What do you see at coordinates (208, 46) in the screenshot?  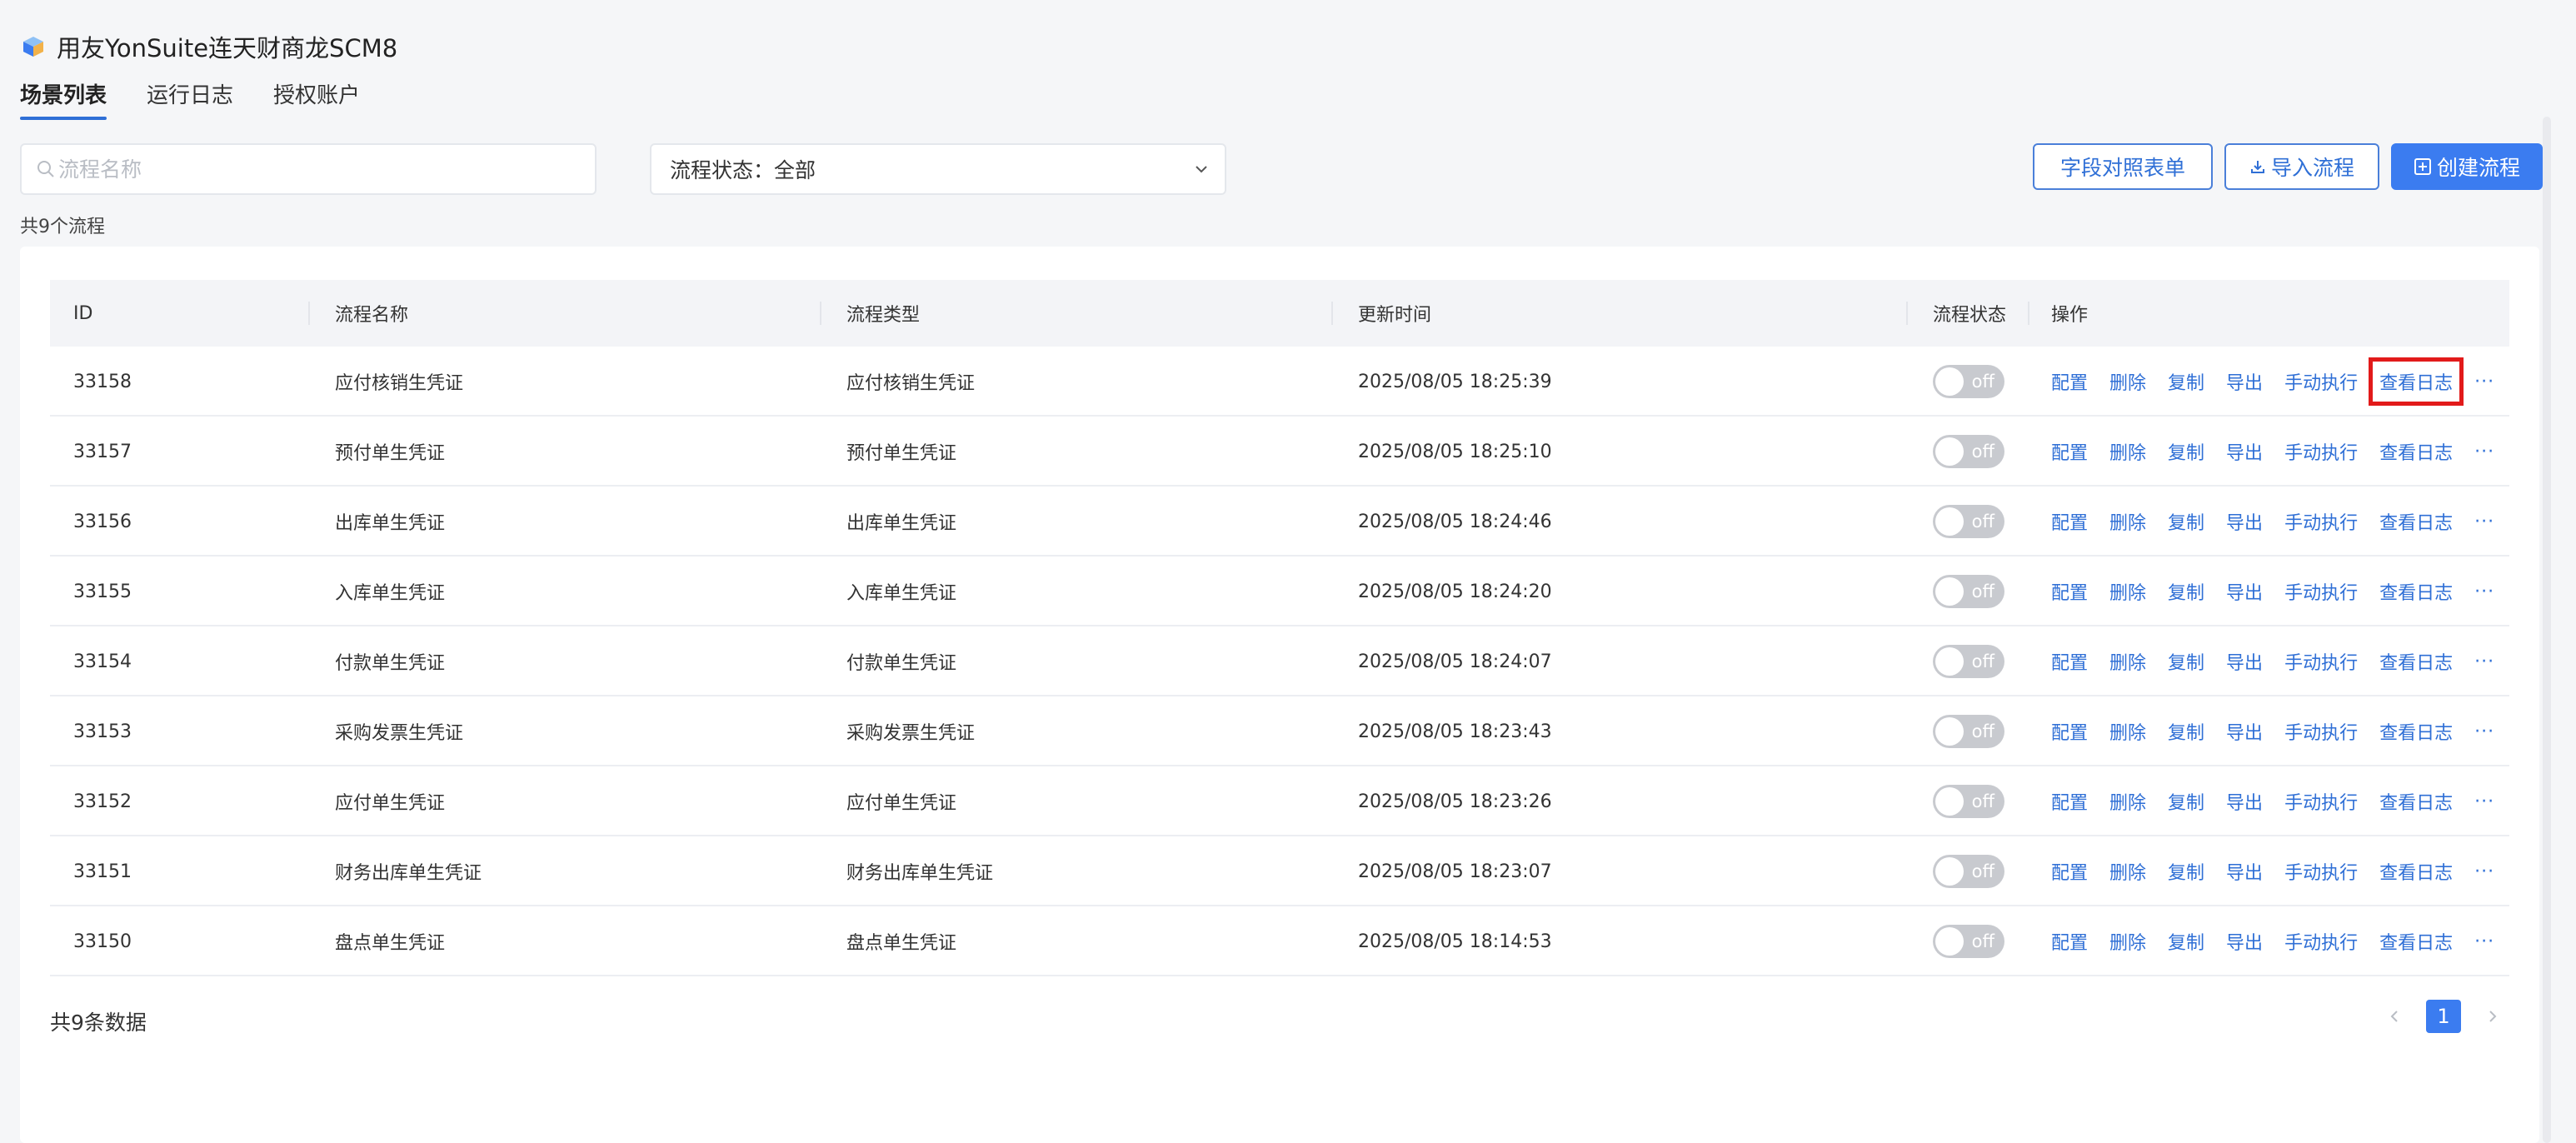 I see `app-header: 用友YonSuite连天财商龙SCM8` at bounding box center [208, 46].